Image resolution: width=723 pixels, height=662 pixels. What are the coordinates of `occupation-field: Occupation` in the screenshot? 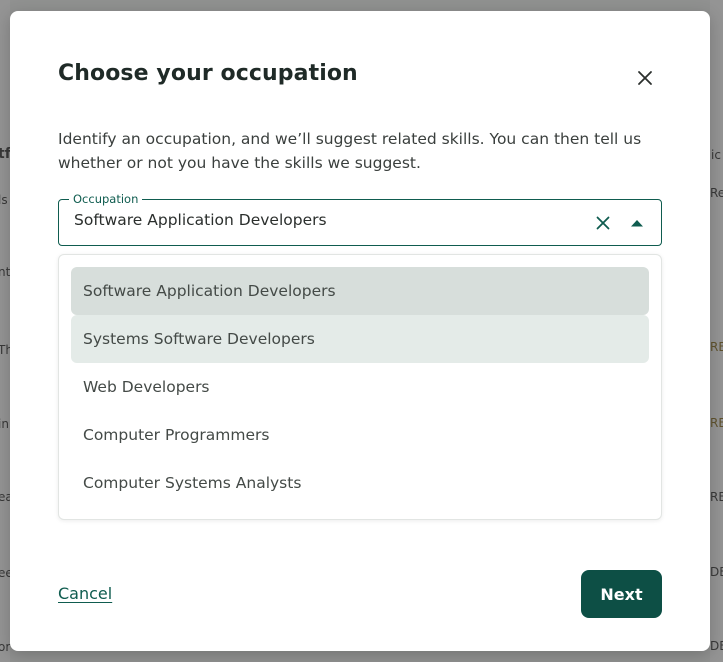 It's located at (360, 219).